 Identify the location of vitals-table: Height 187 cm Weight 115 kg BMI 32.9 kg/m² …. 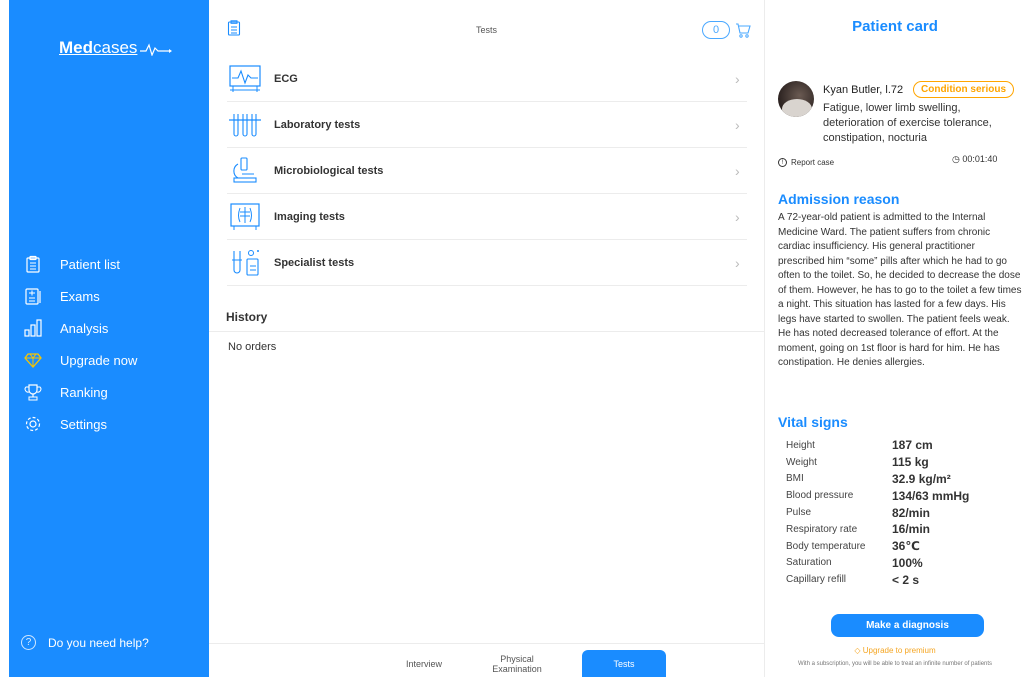
(896, 512).